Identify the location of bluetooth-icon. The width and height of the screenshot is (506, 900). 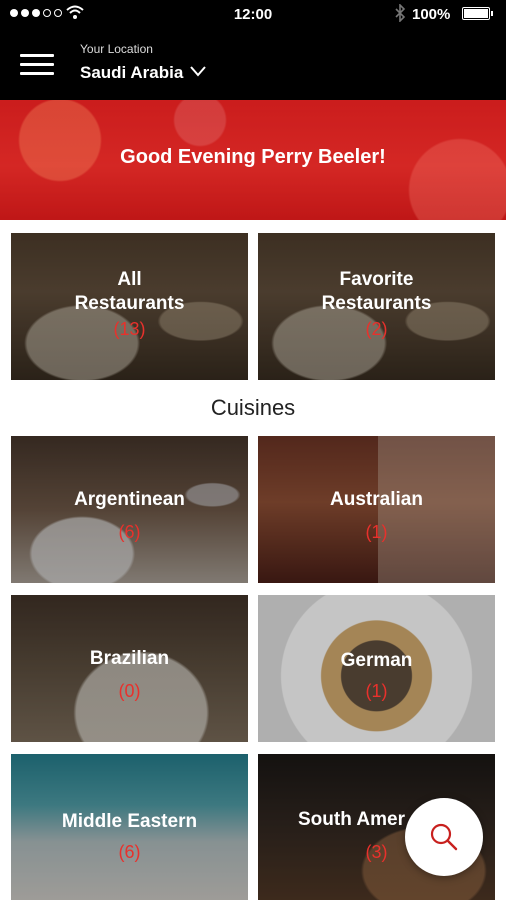
(400, 13).